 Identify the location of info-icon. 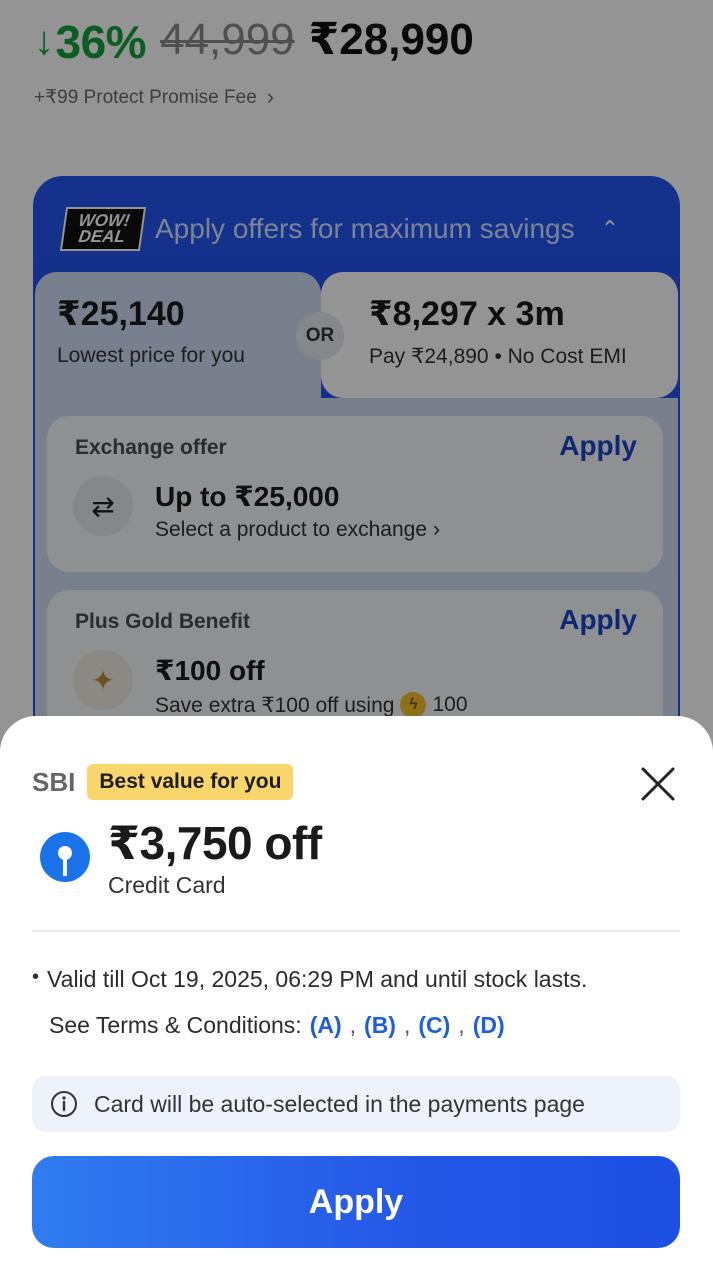
(64, 1104).